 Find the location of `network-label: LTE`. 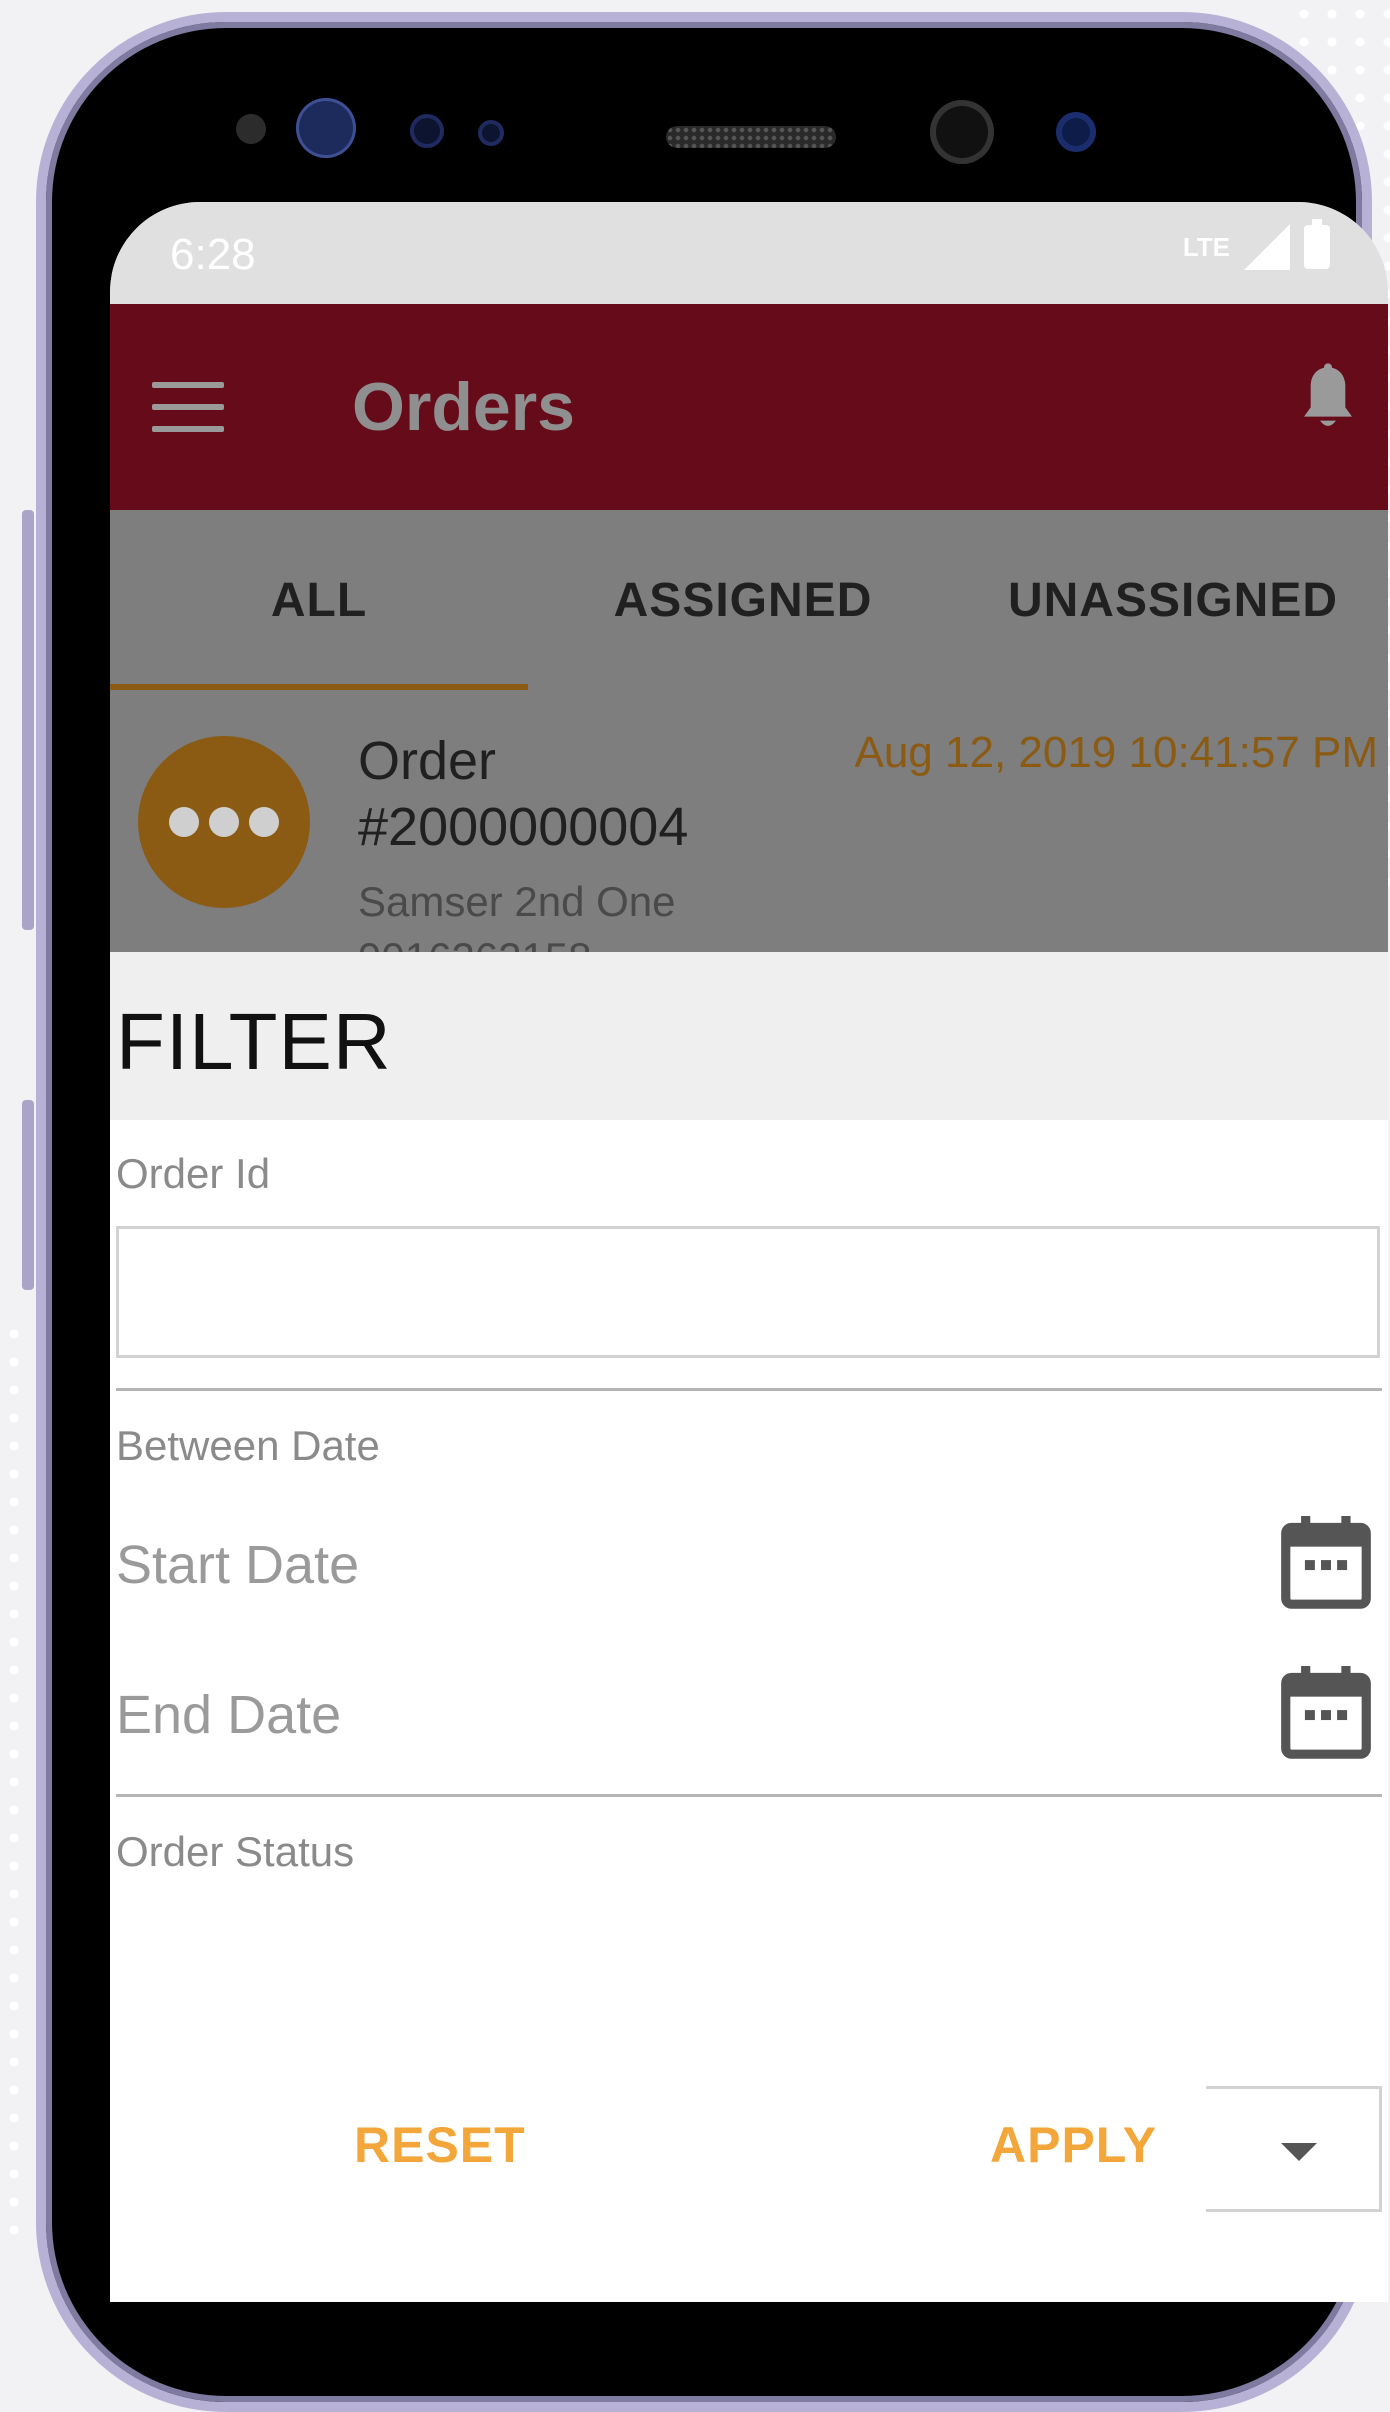

network-label: LTE is located at coordinates (1206, 246).